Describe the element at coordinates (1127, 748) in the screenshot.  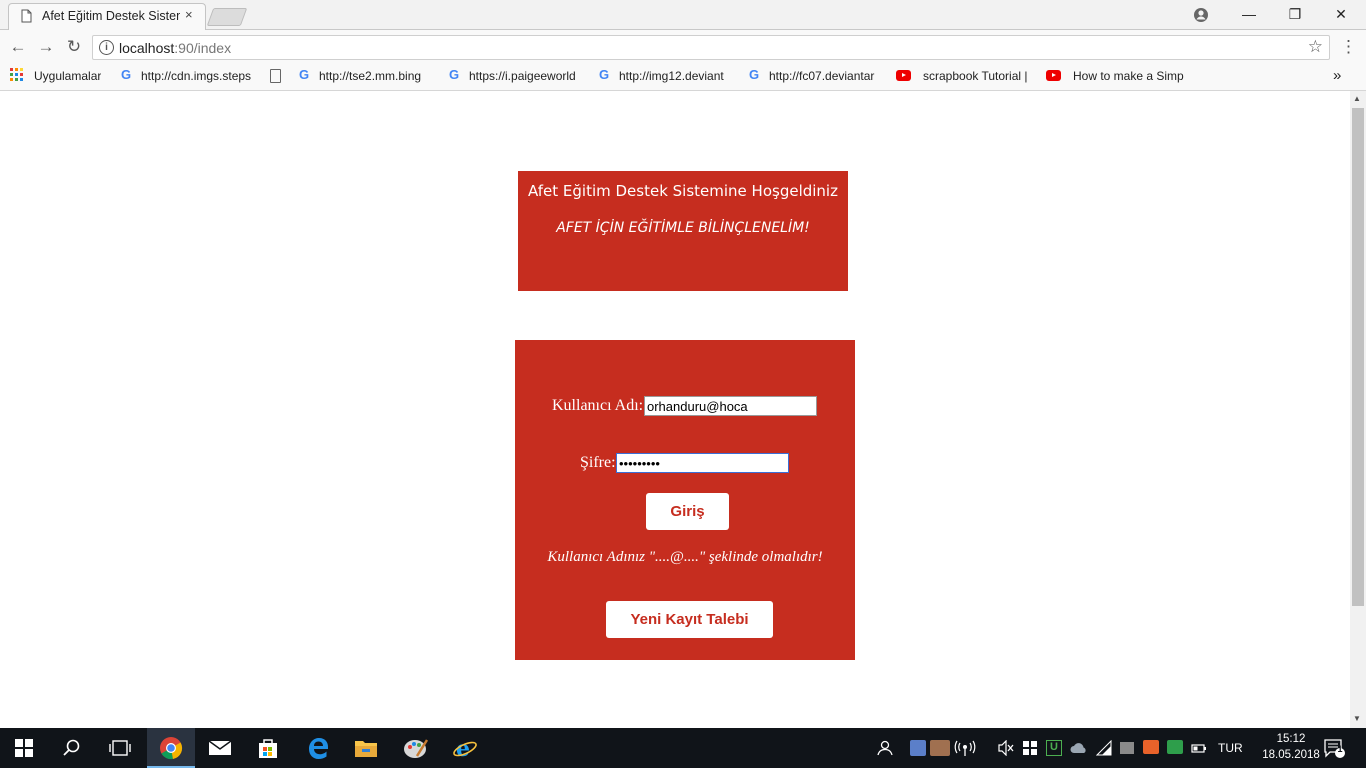
I see `network-drive-icon` at that location.